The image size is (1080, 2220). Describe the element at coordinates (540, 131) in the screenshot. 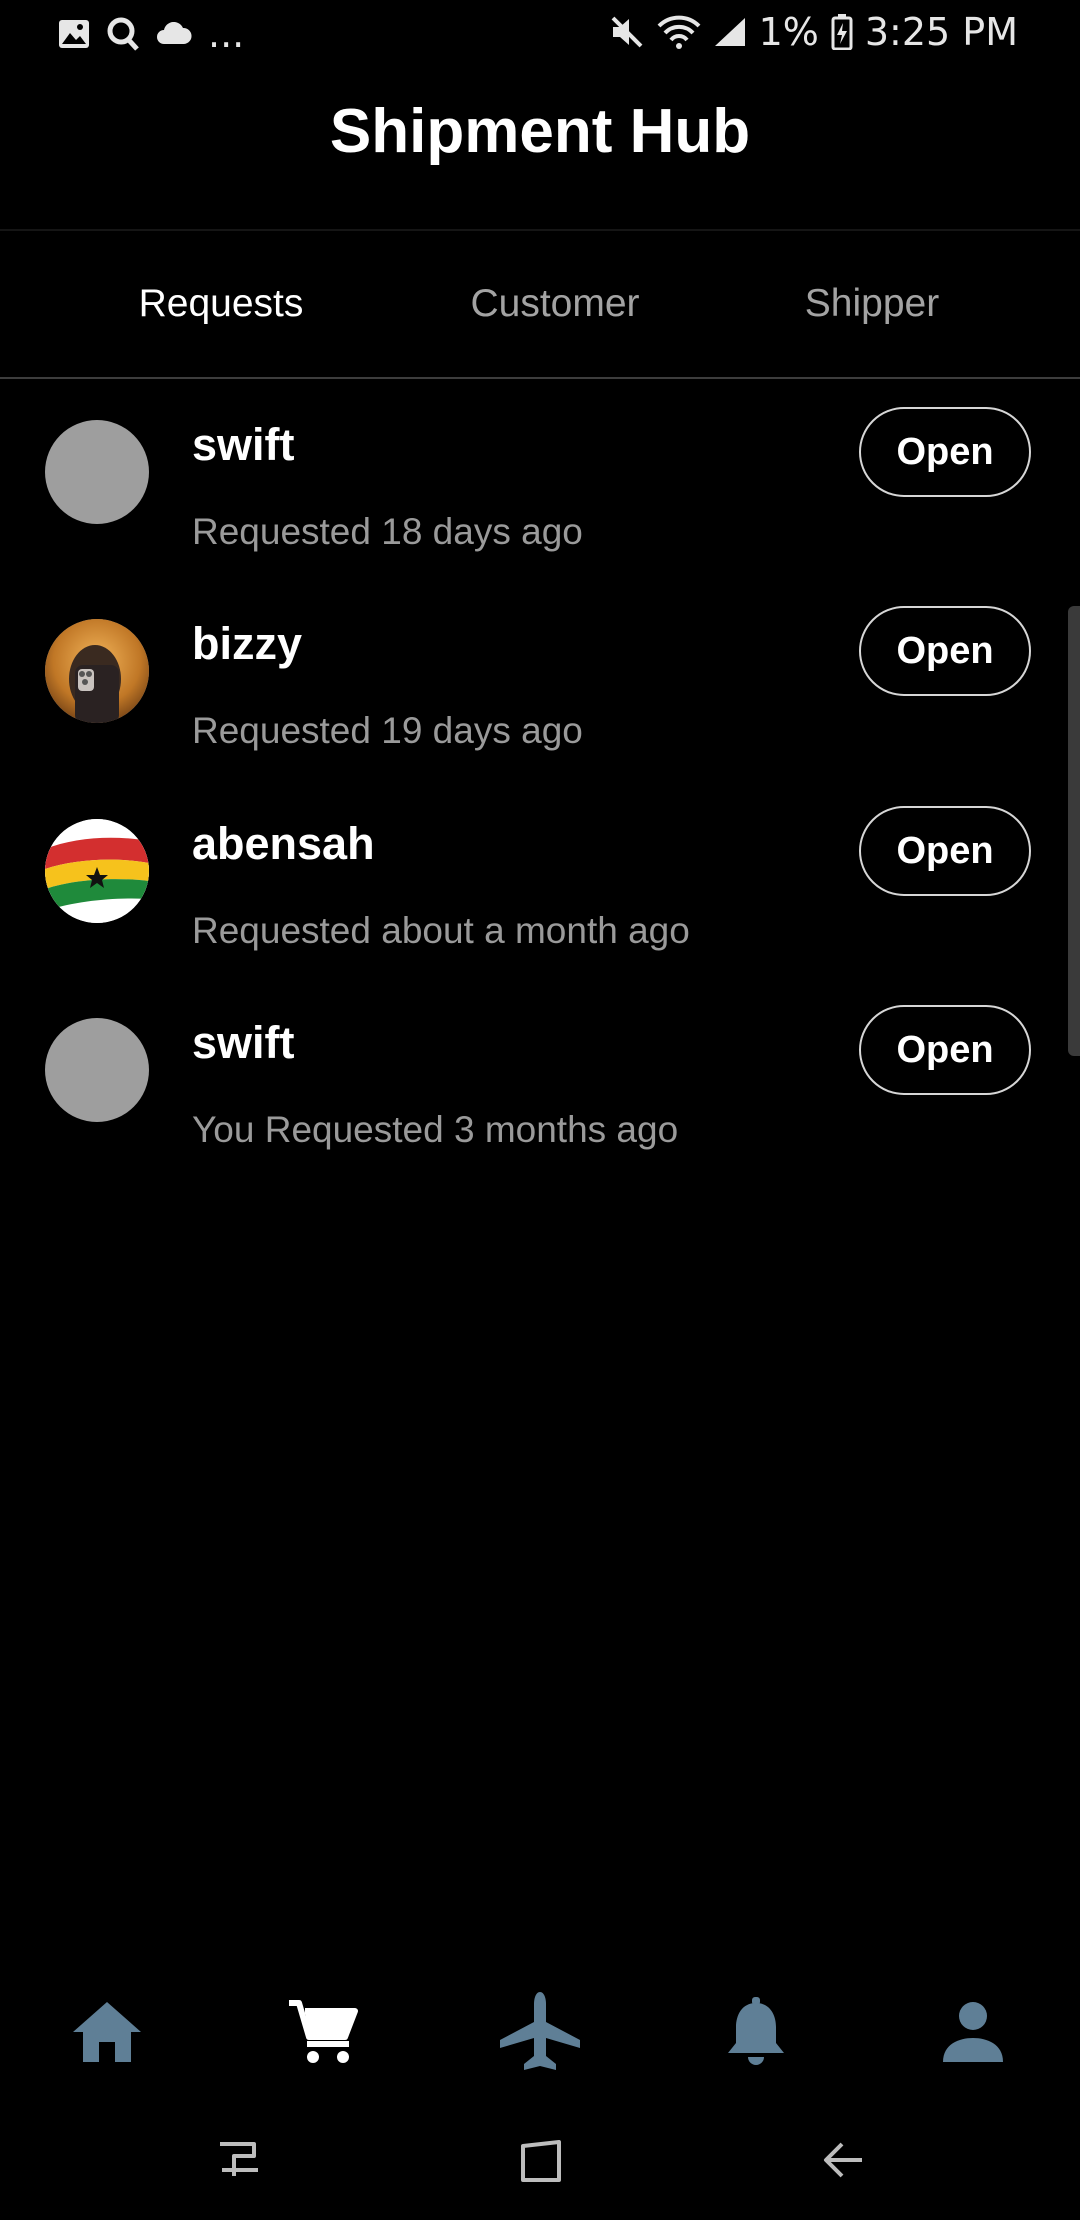

I see `page-title: Shipment Hub` at that location.